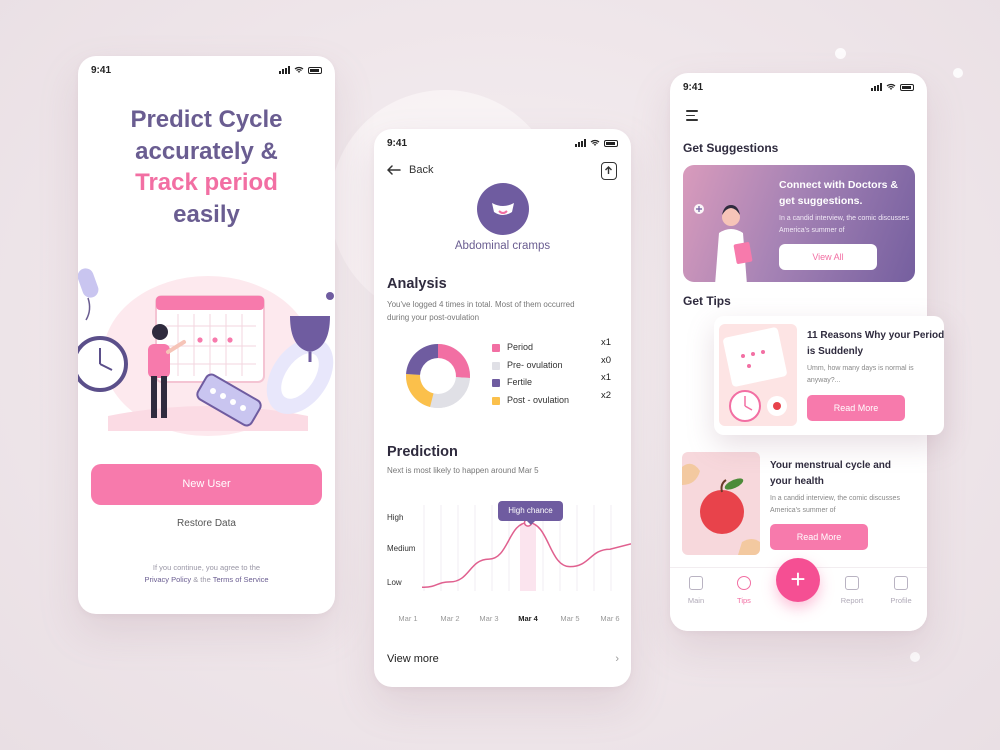  I want to click on nav-main: Main, so click(696, 590).